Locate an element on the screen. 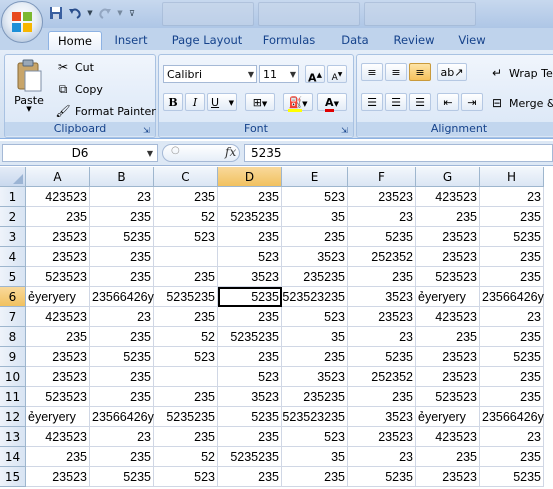 This screenshot has width=553, height=489. name-box: D6 ▼ is located at coordinates (80, 153).